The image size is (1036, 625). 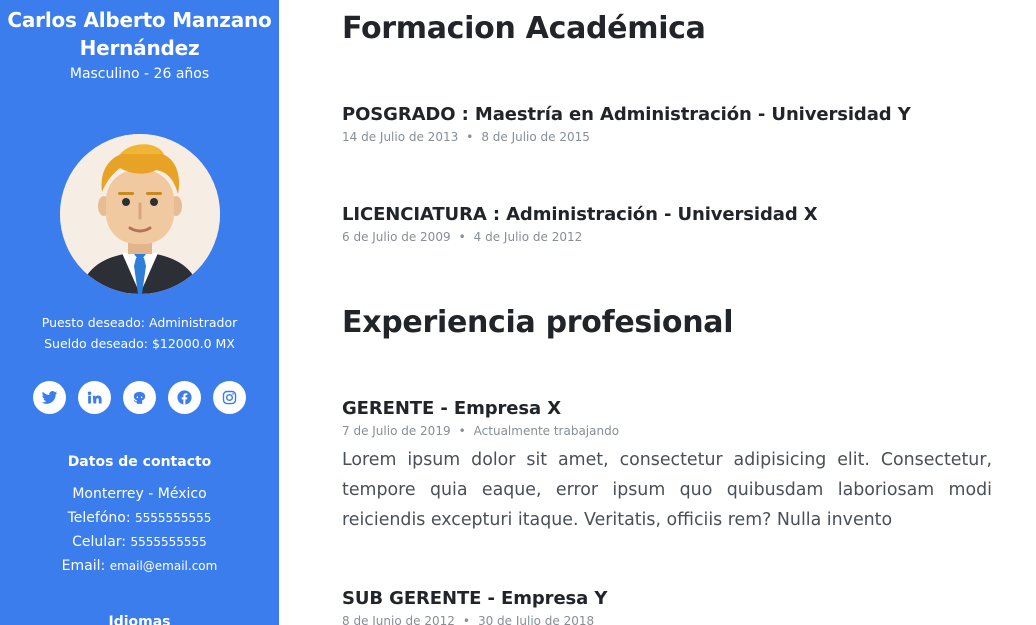 I want to click on contact-cell: Celular: 5555555555, so click(x=139, y=542).